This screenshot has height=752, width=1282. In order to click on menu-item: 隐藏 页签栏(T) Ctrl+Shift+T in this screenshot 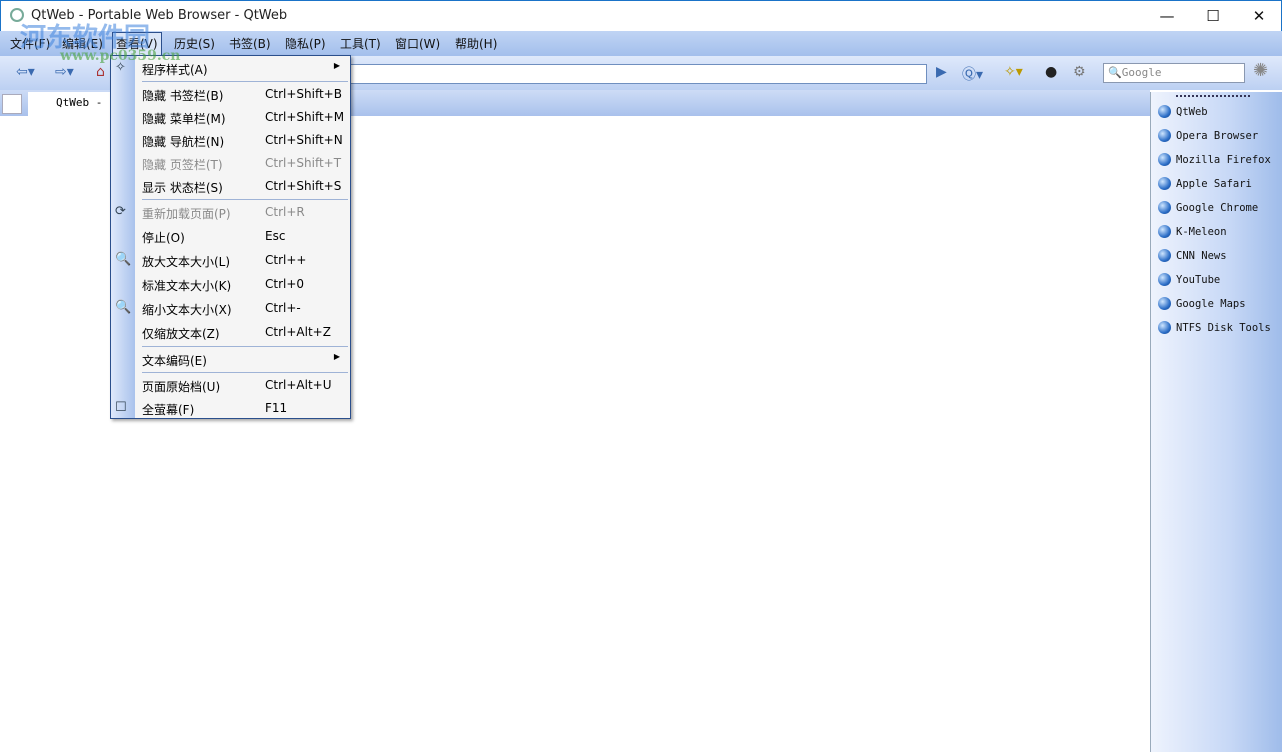, I will do `click(230, 163)`.